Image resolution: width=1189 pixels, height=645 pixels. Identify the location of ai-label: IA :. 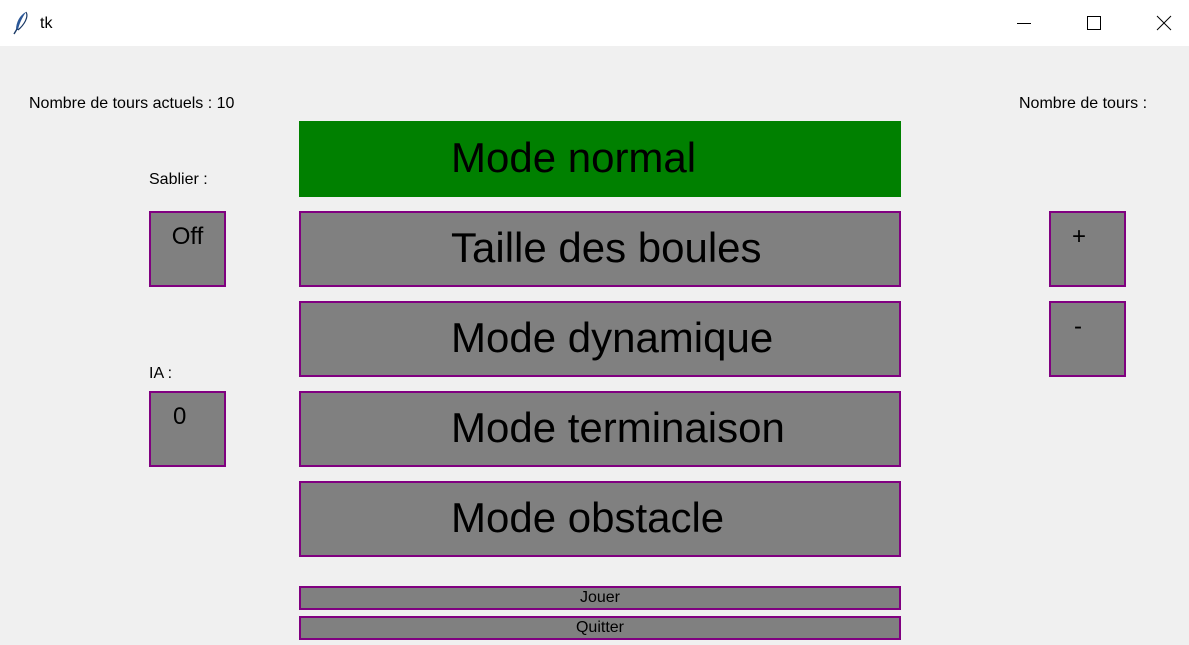
(161, 373).